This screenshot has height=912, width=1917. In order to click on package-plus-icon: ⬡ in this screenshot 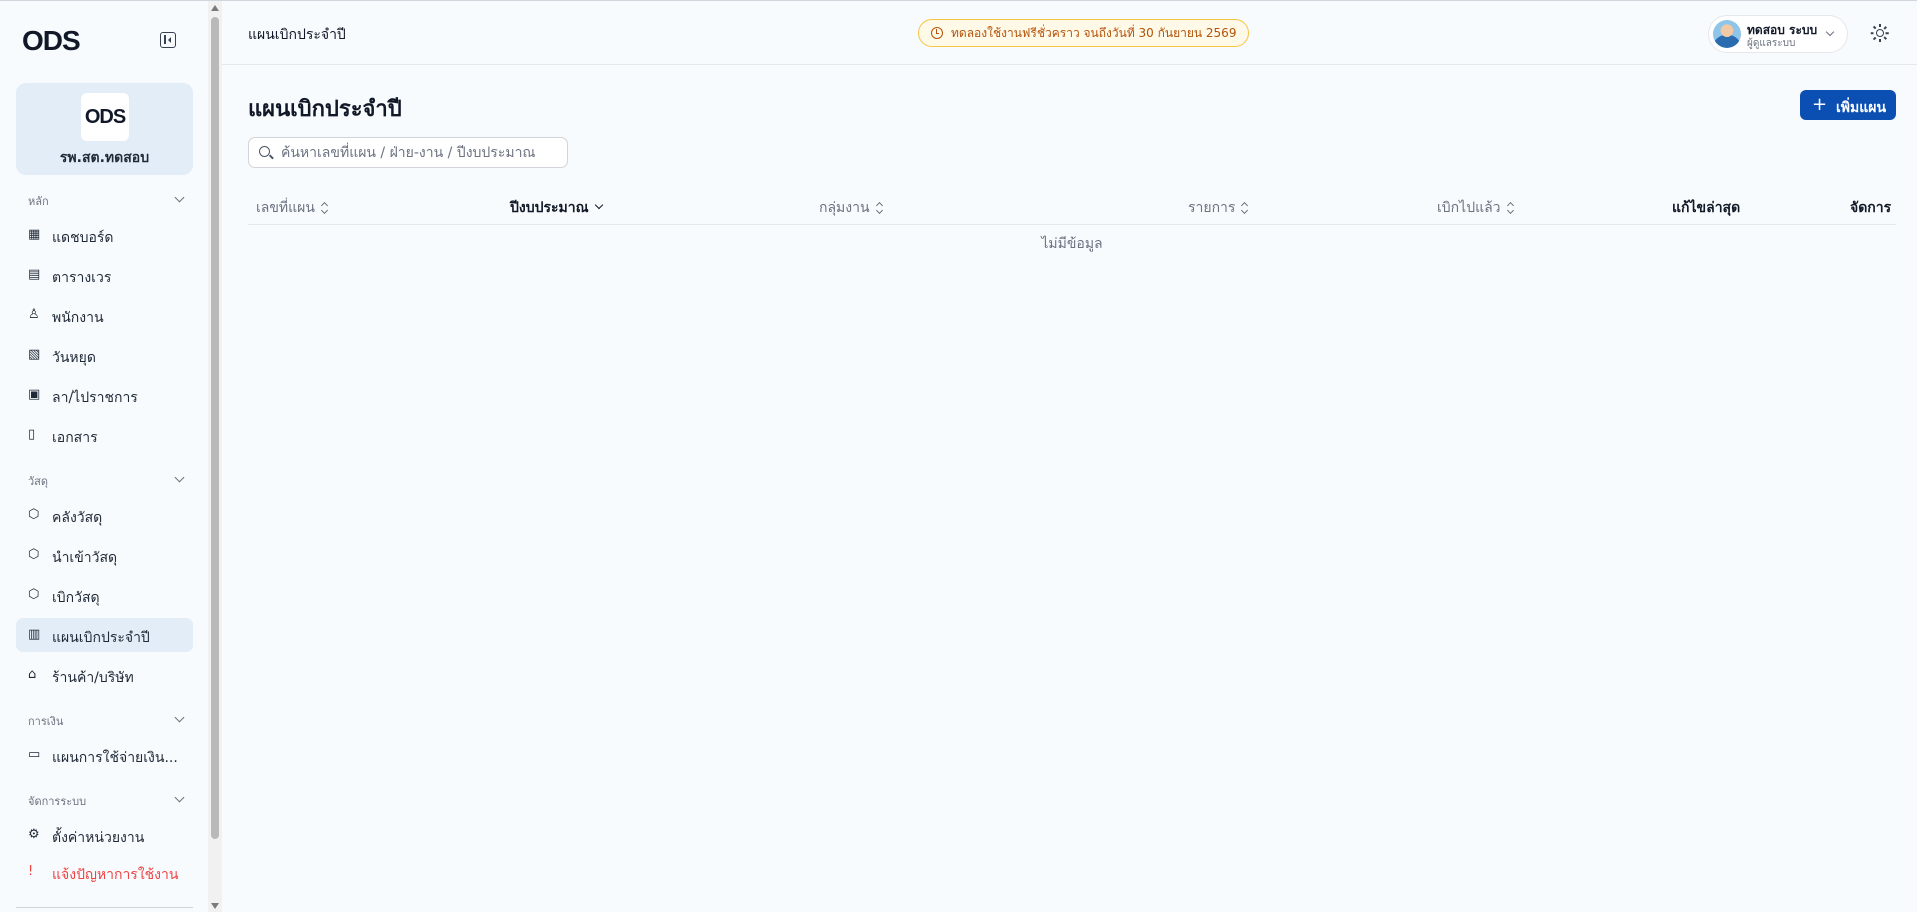, I will do `click(34, 554)`.